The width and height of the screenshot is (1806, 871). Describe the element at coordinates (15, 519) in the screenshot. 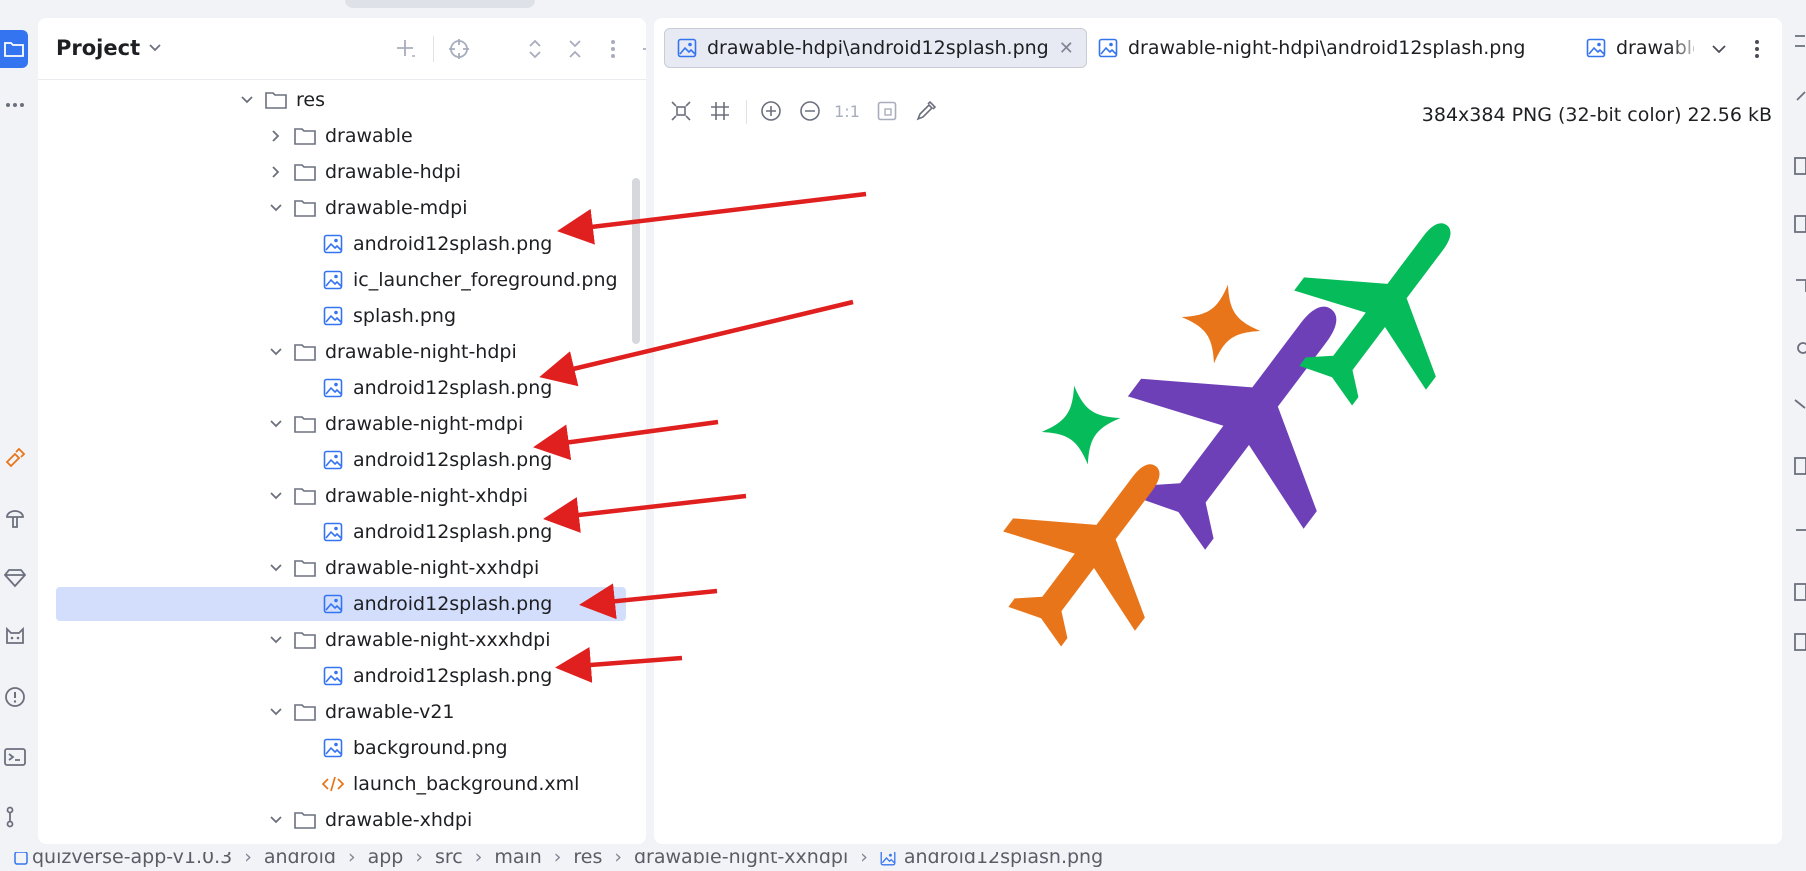

I see `device-manager-button` at that location.